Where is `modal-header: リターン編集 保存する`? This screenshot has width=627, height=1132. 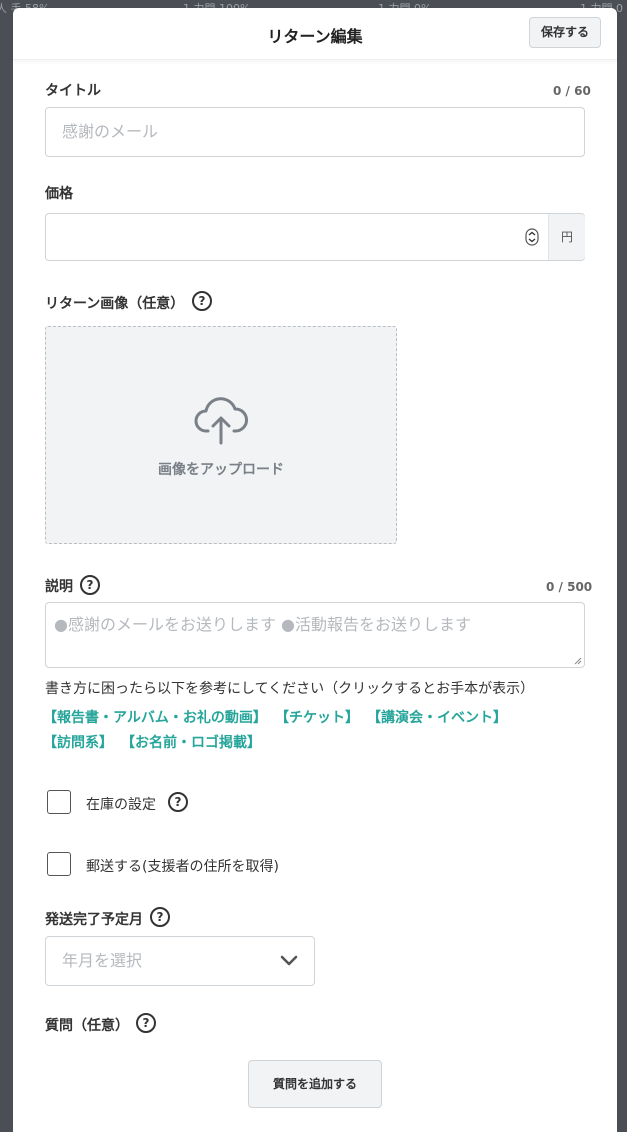
modal-header: リターン編集 保存する is located at coordinates (315, 34).